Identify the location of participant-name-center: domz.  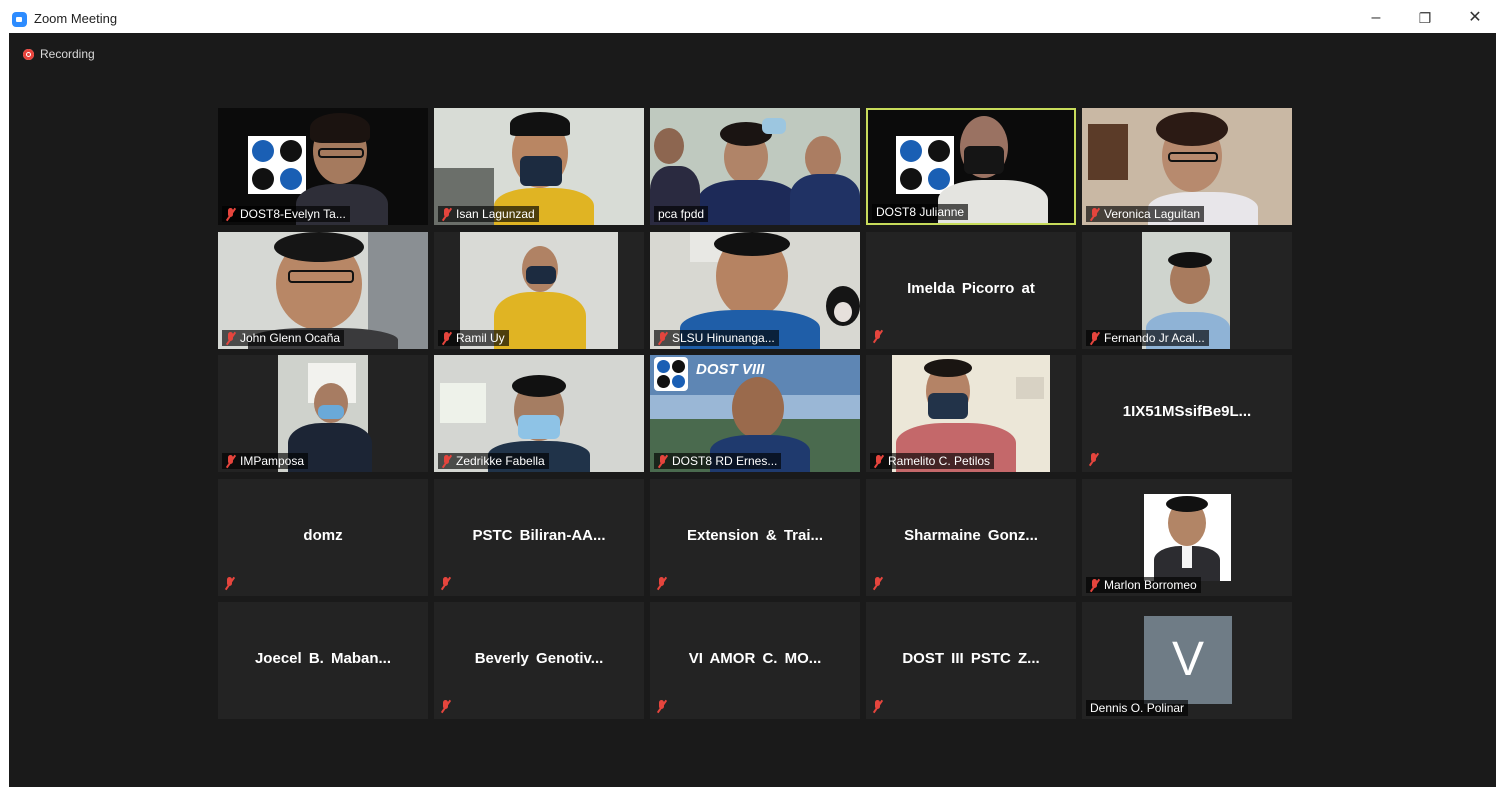
(323, 535).